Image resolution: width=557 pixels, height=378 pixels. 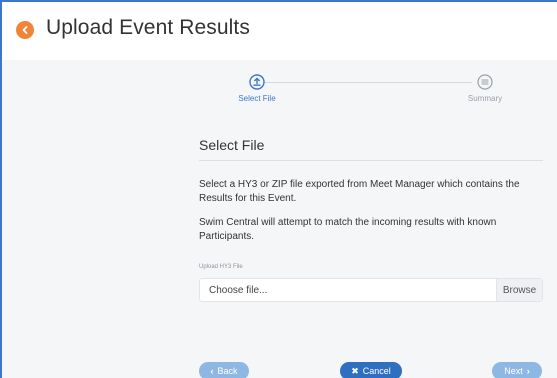 What do you see at coordinates (513, 371) in the screenshot?
I see `next-button-label: Next` at bounding box center [513, 371].